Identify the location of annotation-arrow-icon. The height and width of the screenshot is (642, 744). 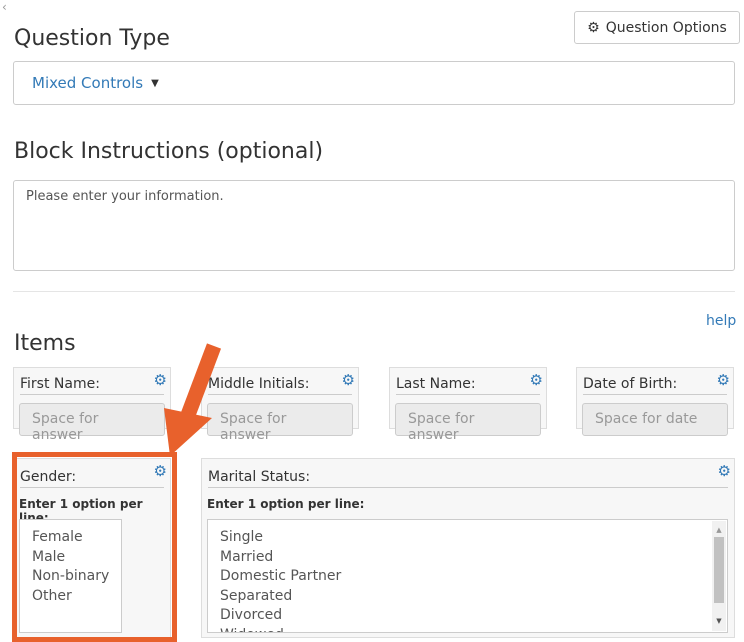
(193, 399).